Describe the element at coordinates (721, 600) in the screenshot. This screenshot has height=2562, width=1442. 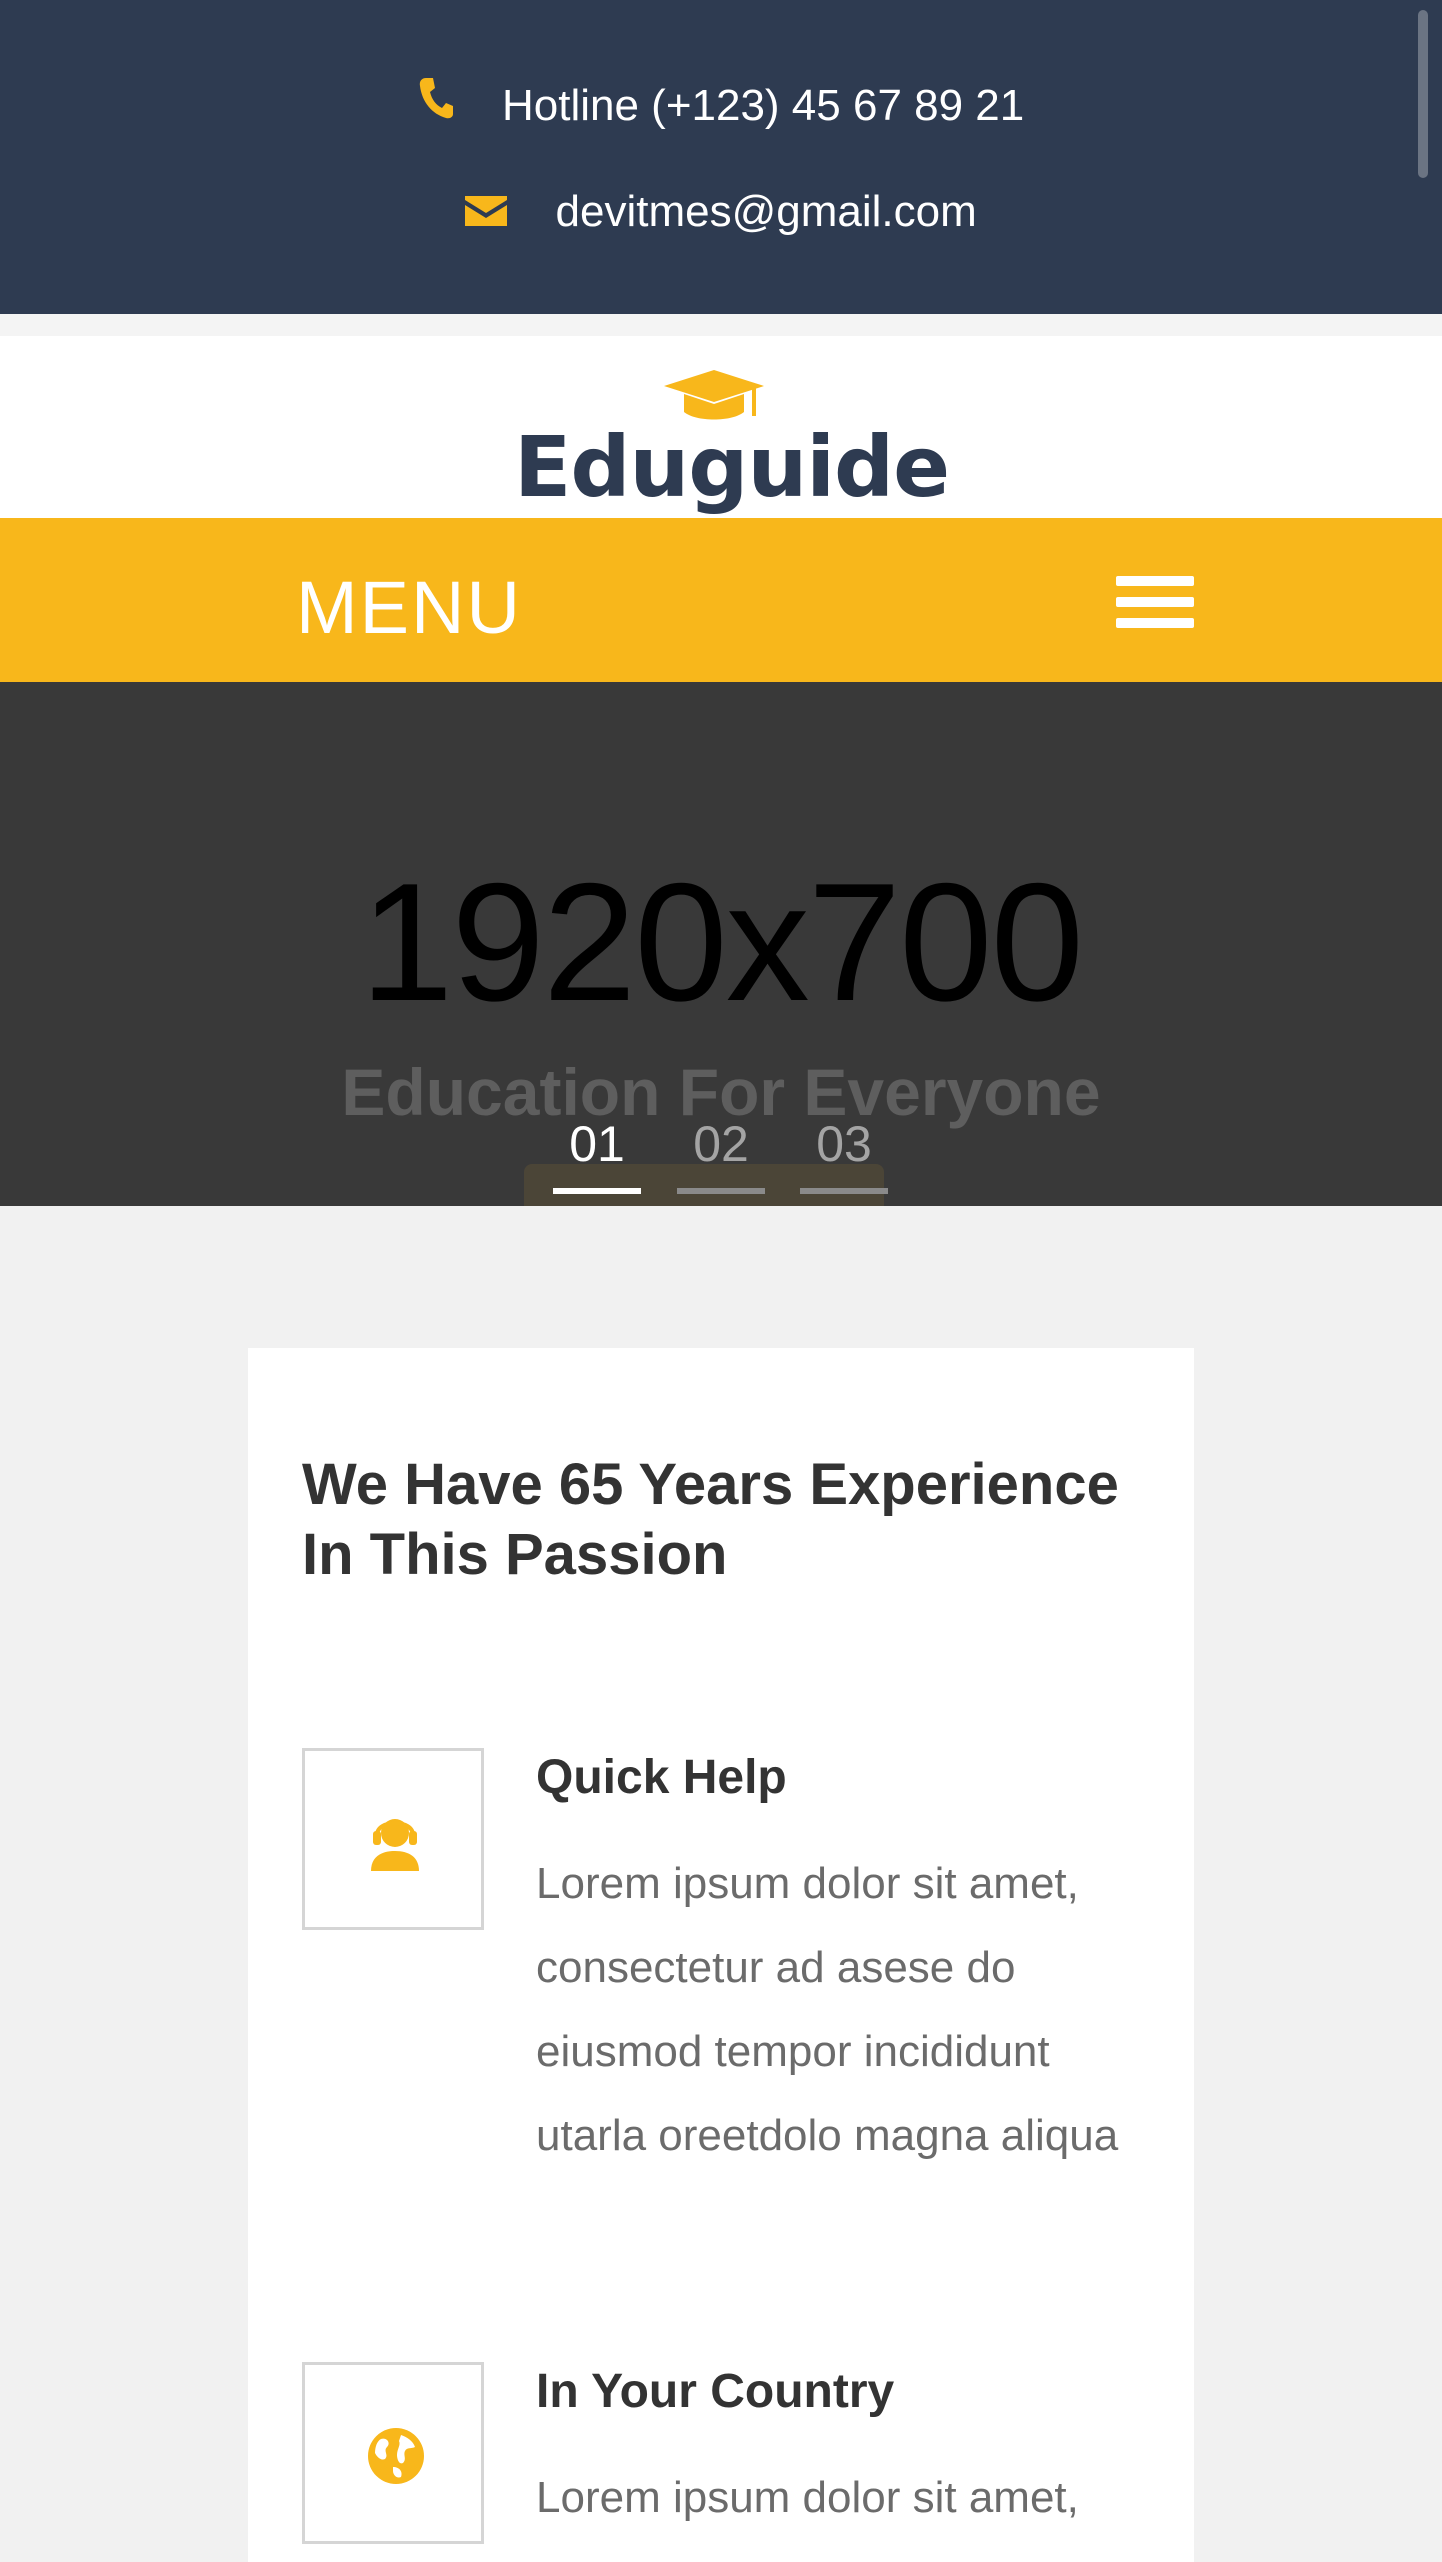
I see `menu-bar: MENU` at that location.